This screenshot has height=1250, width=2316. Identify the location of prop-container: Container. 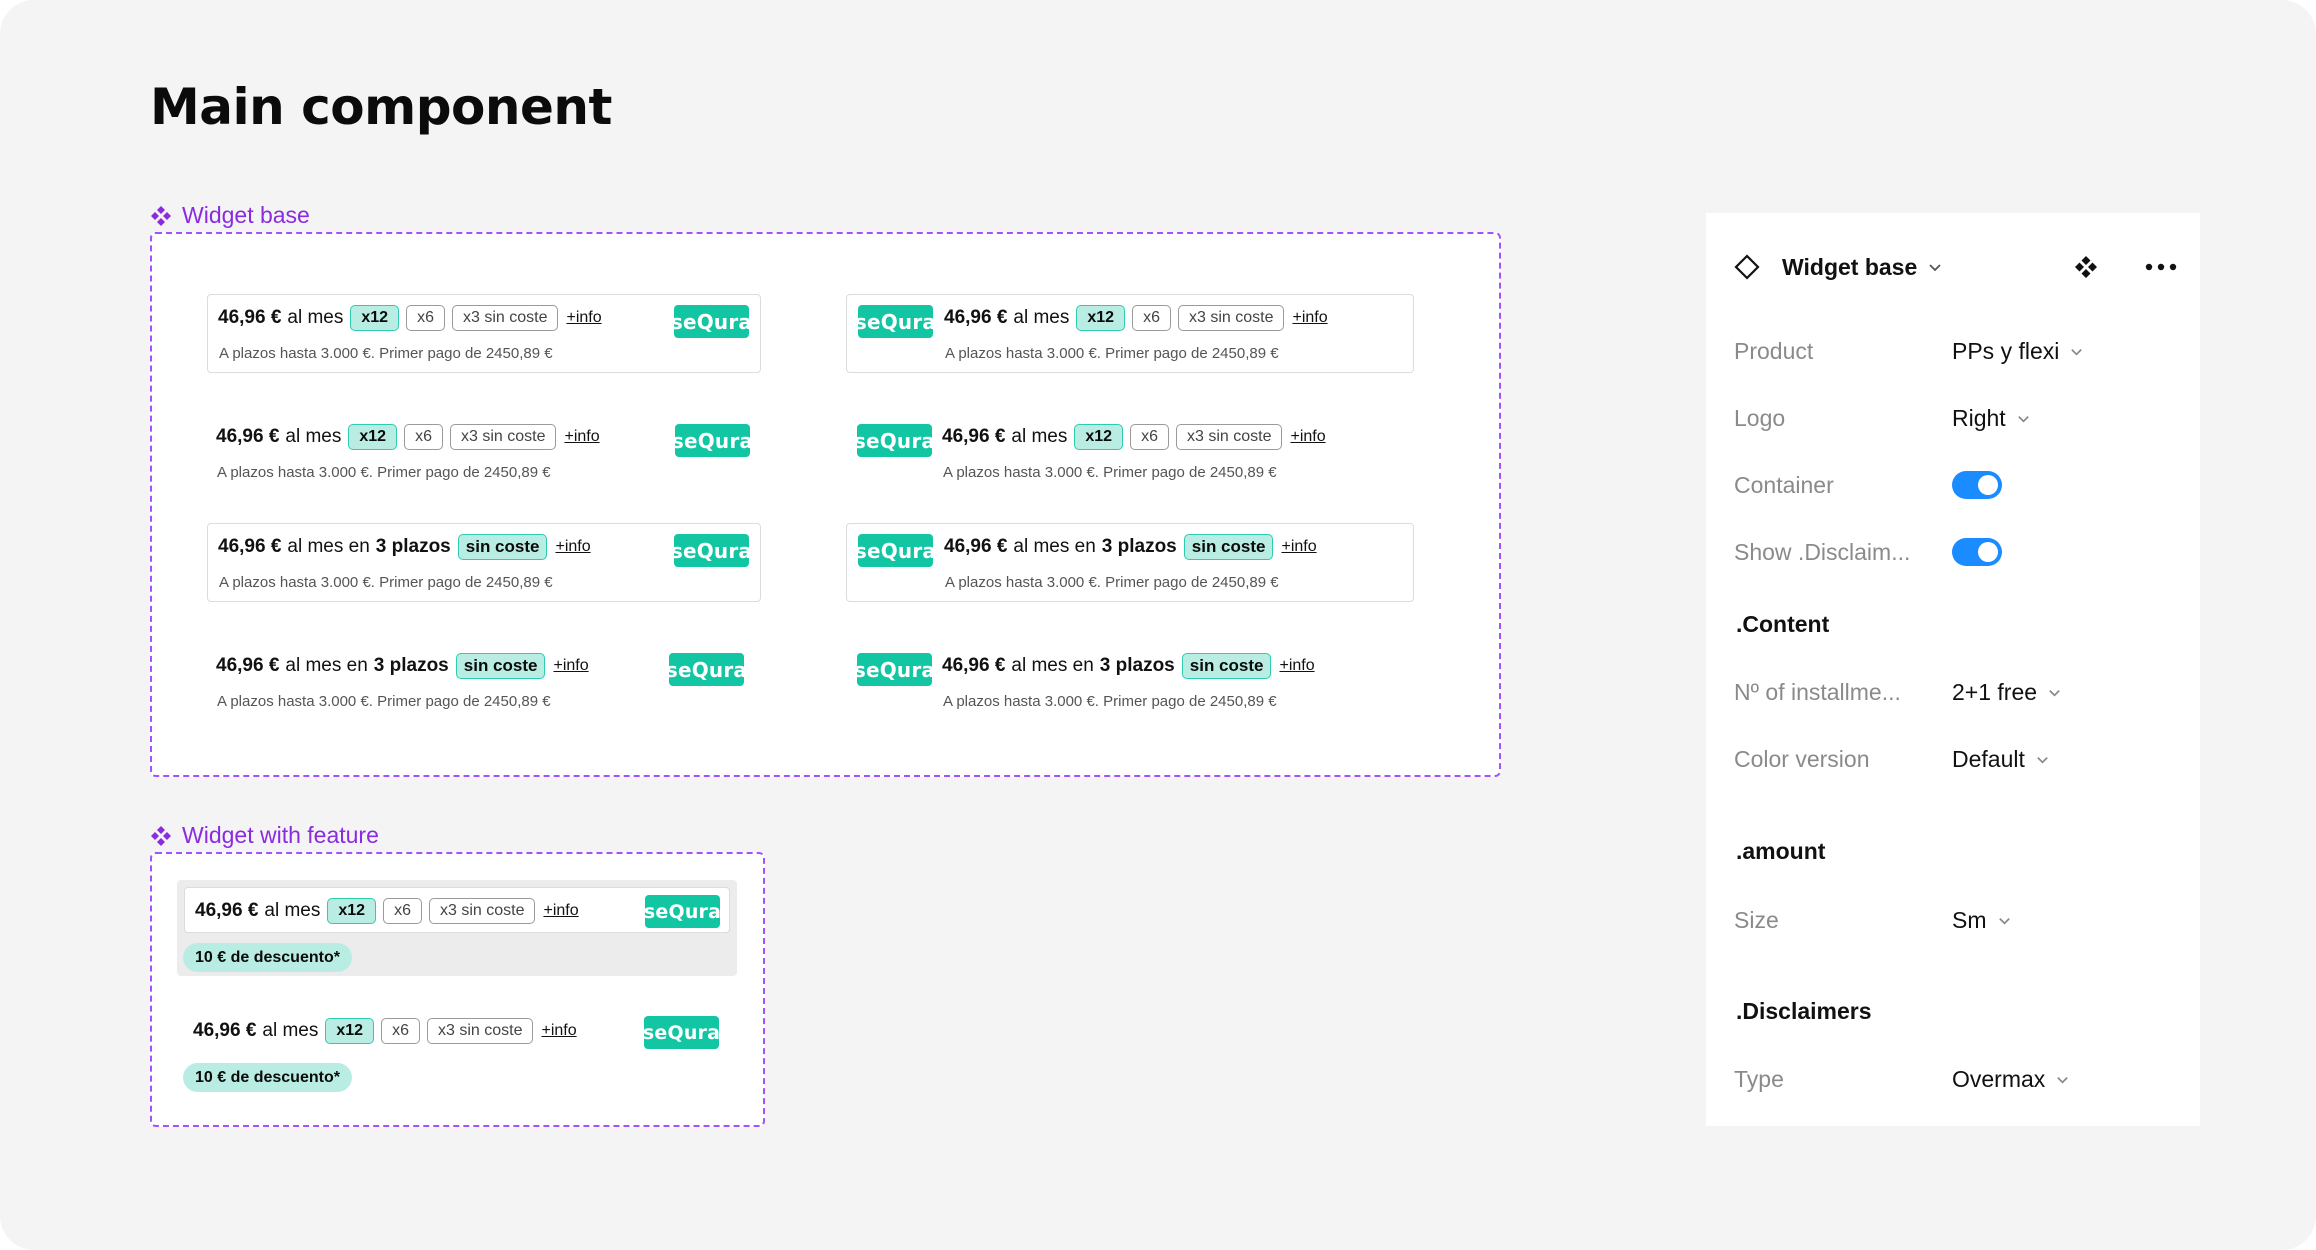
(1954, 485).